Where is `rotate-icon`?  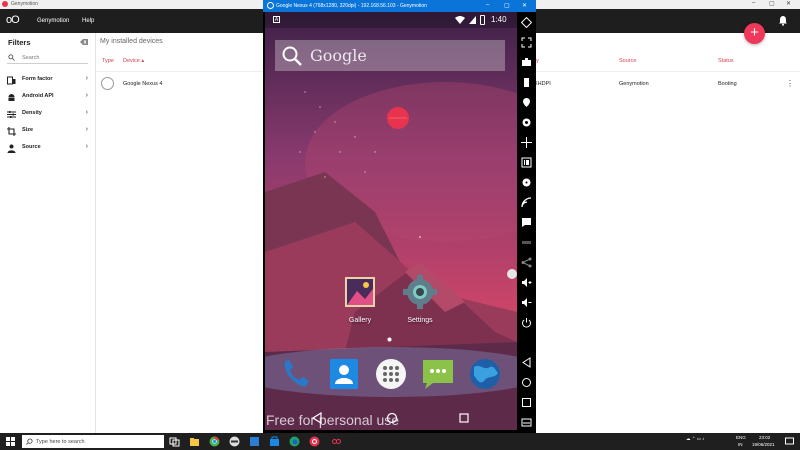 rotate-icon is located at coordinates (526, 22).